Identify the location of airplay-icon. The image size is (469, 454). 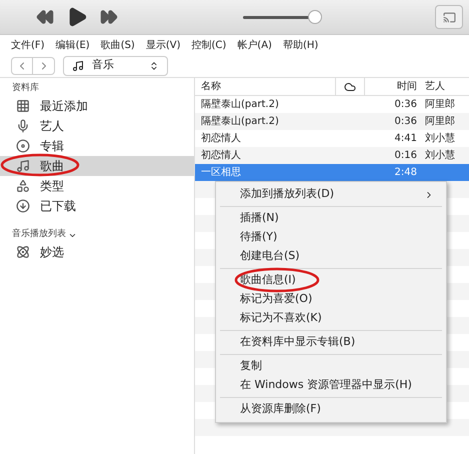
(449, 17).